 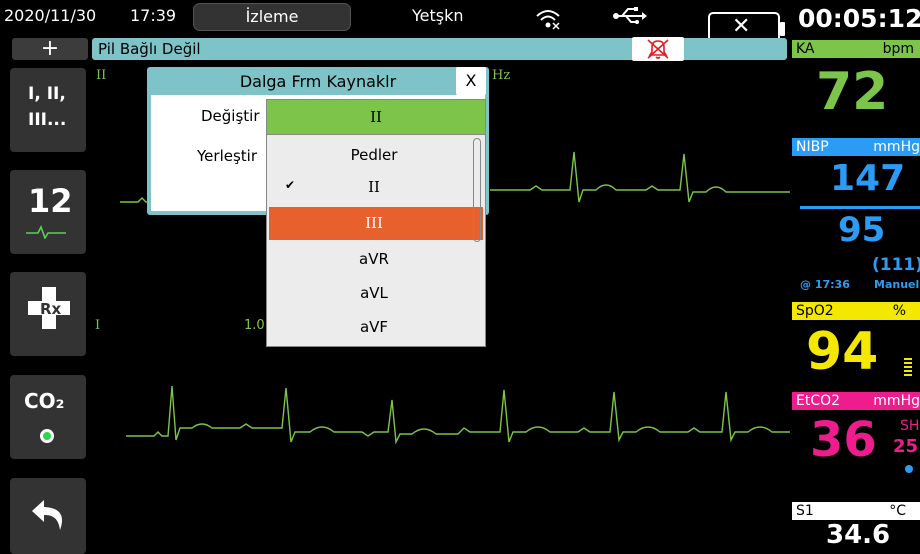 What do you see at coordinates (290, 185) in the screenshot?
I see `checkmark-icon: ✔` at bounding box center [290, 185].